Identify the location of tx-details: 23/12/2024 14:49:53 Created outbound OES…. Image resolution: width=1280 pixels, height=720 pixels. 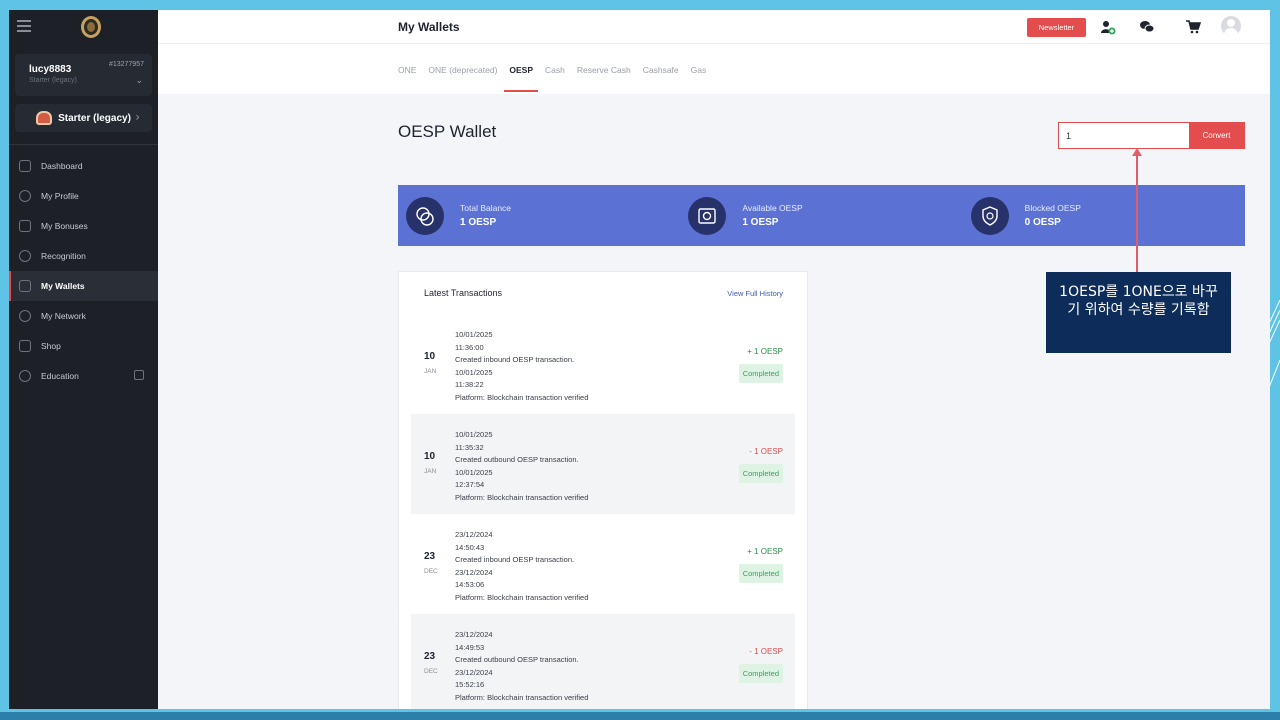
(521, 667).